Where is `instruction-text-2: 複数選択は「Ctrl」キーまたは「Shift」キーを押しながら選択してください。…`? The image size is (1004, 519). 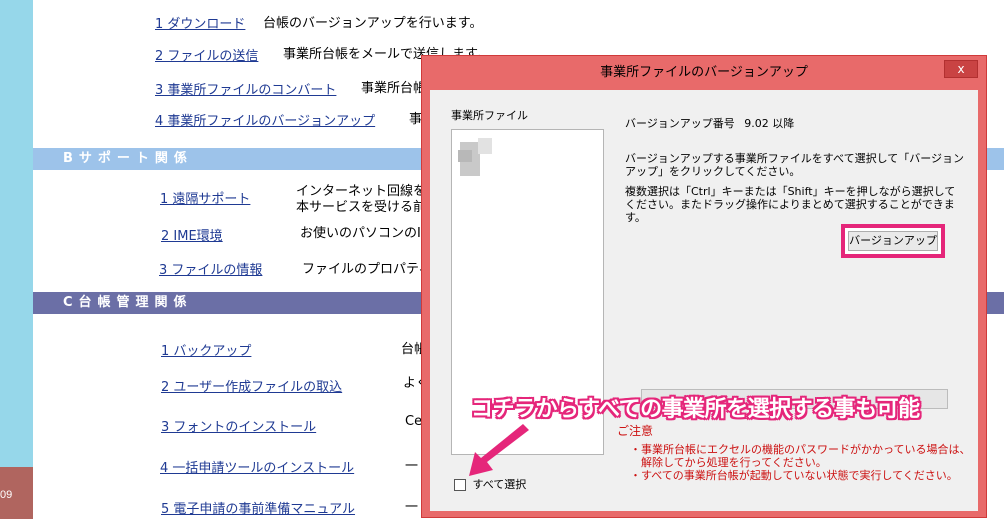
instruction-text-2: 複数選択は「Ctrl」キーまたは「Shift」キーを押しながら選択してください。… is located at coordinates (790, 204).